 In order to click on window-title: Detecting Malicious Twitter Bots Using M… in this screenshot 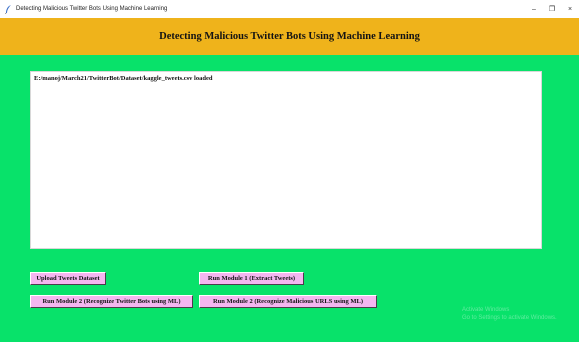, I will do `click(92, 9)`.